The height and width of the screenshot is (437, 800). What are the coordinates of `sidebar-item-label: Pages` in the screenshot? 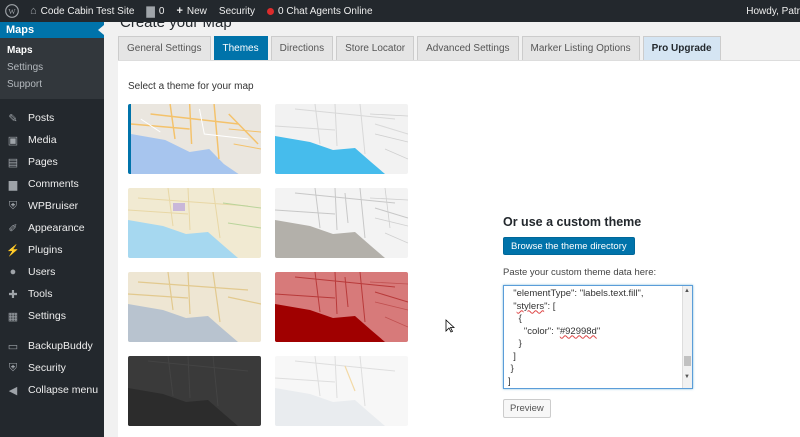 It's located at (43, 162).